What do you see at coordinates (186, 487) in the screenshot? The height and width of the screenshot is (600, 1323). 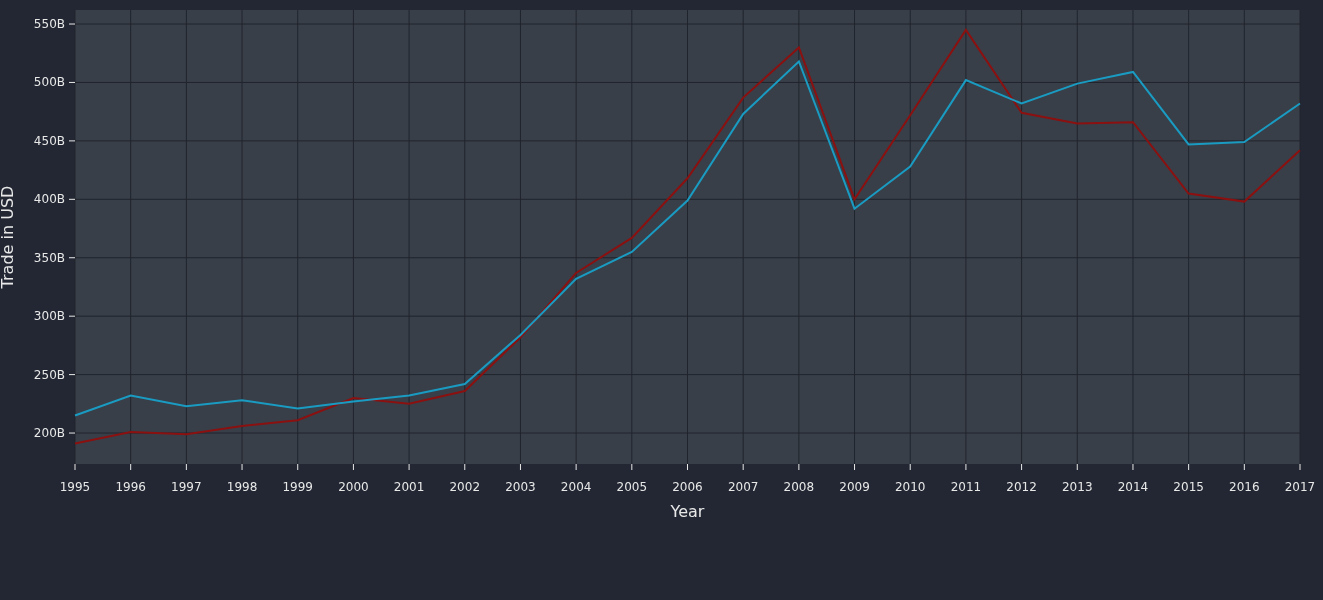 I see `axis-tick-label: 1997` at bounding box center [186, 487].